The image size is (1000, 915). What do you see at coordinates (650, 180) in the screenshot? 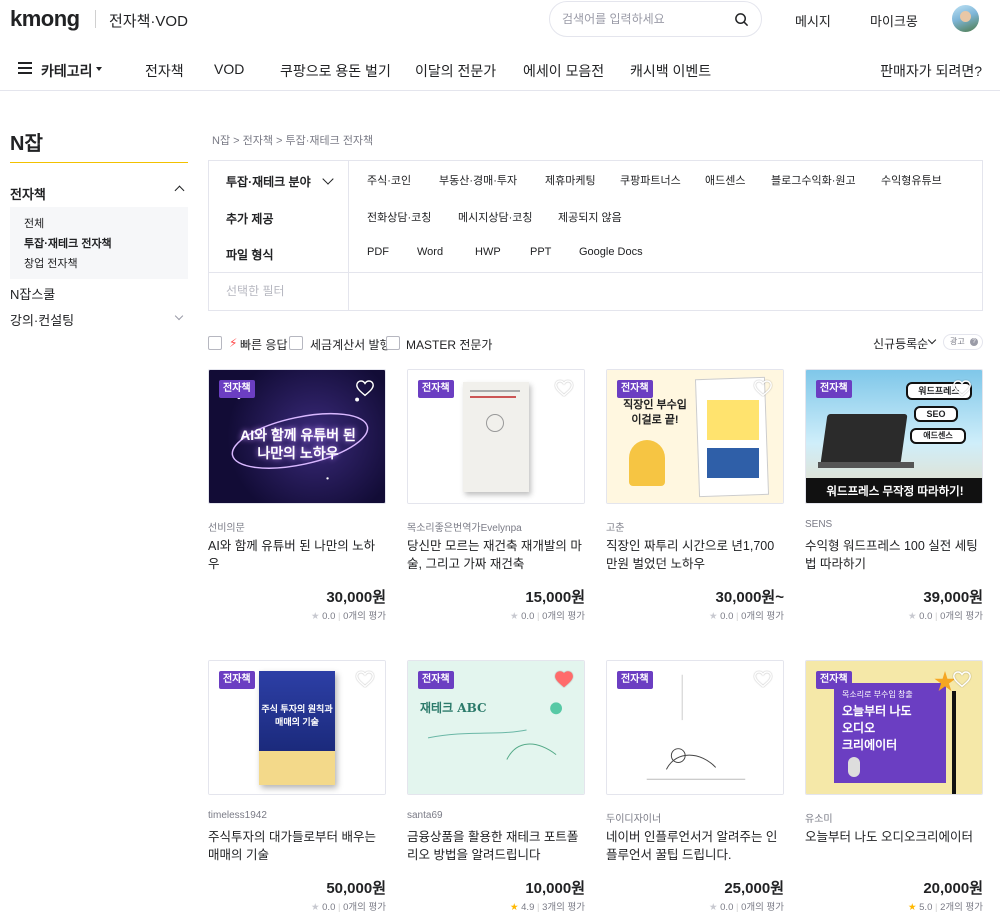
I see `filter-option-coupang: 쿠팡파트너스` at bounding box center [650, 180].